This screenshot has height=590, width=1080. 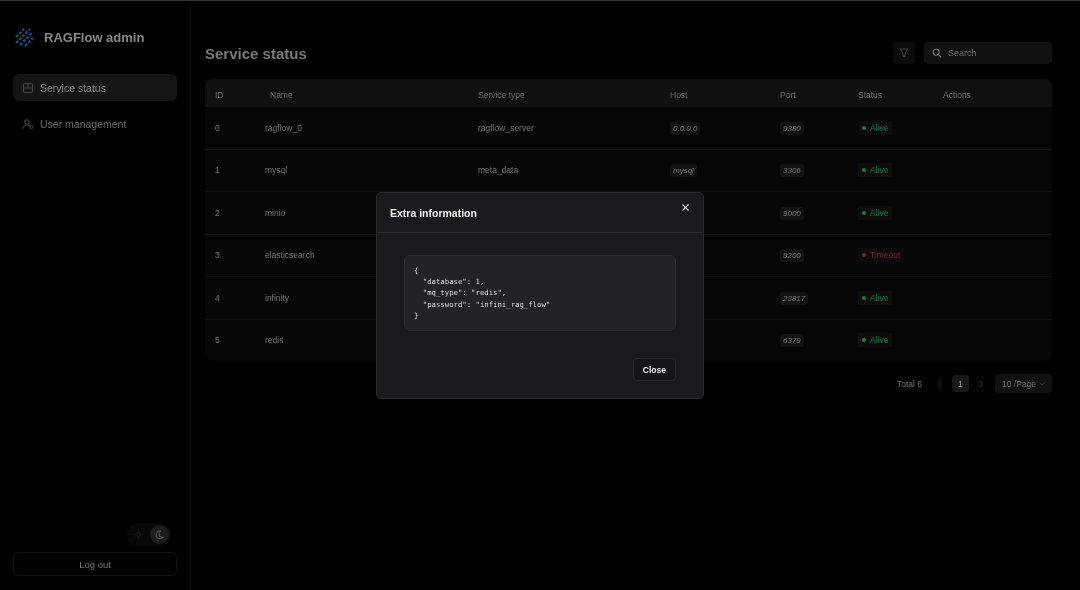 I want to click on previous-icon, so click(x=938, y=383).